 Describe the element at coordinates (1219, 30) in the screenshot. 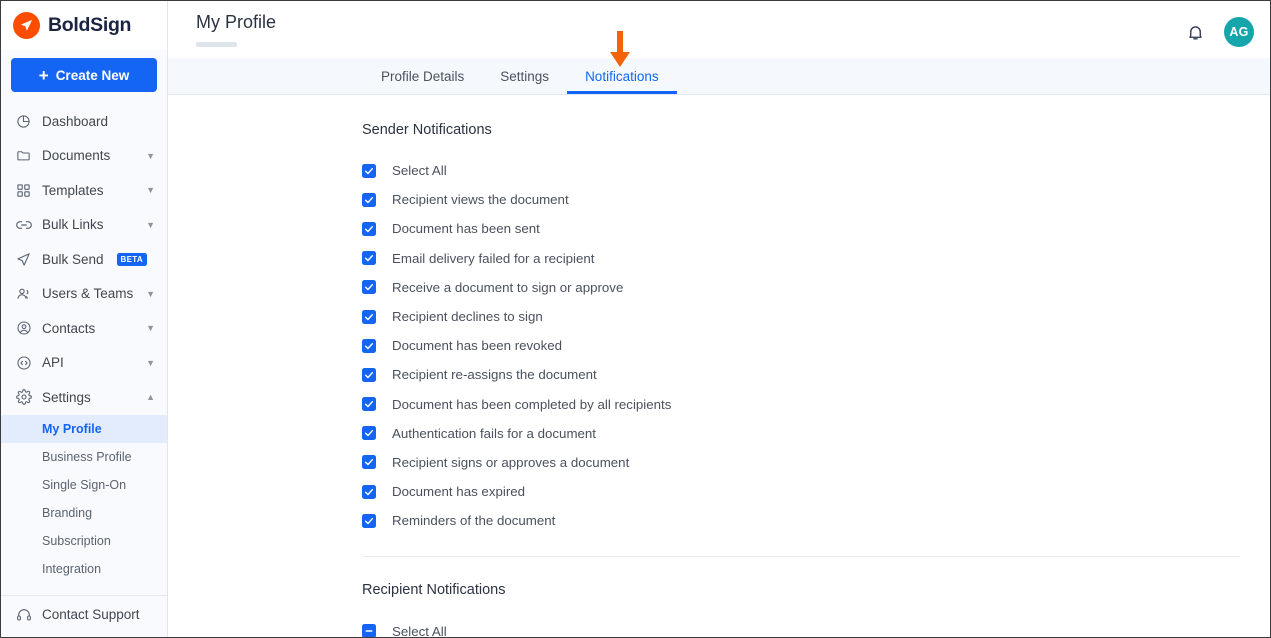

I see `top-bar-actions: AG` at that location.